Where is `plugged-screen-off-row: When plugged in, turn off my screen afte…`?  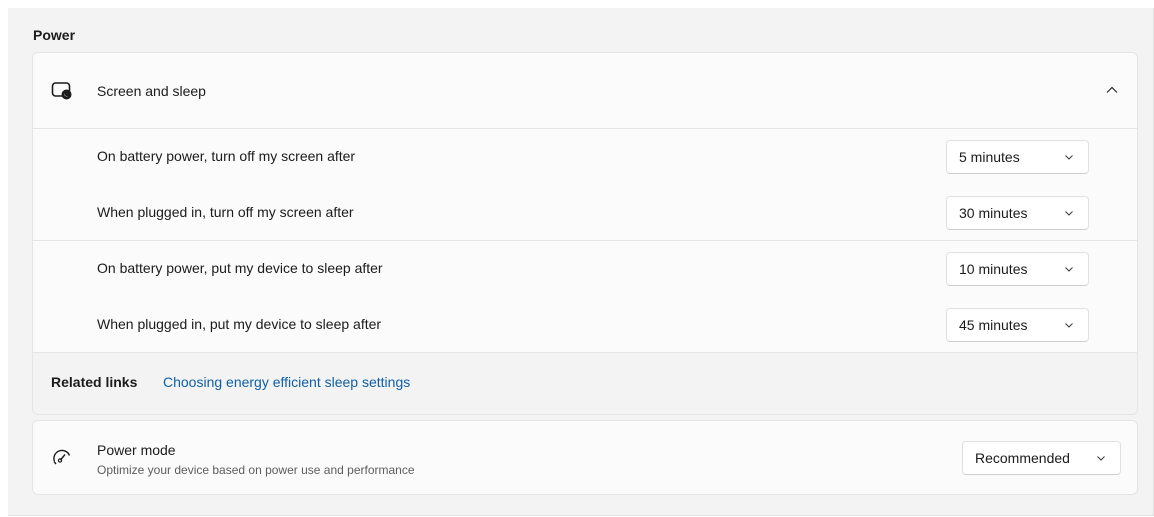
plugged-screen-off-row: When plugged in, turn off my screen afte… is located at coordinates (585, 213).